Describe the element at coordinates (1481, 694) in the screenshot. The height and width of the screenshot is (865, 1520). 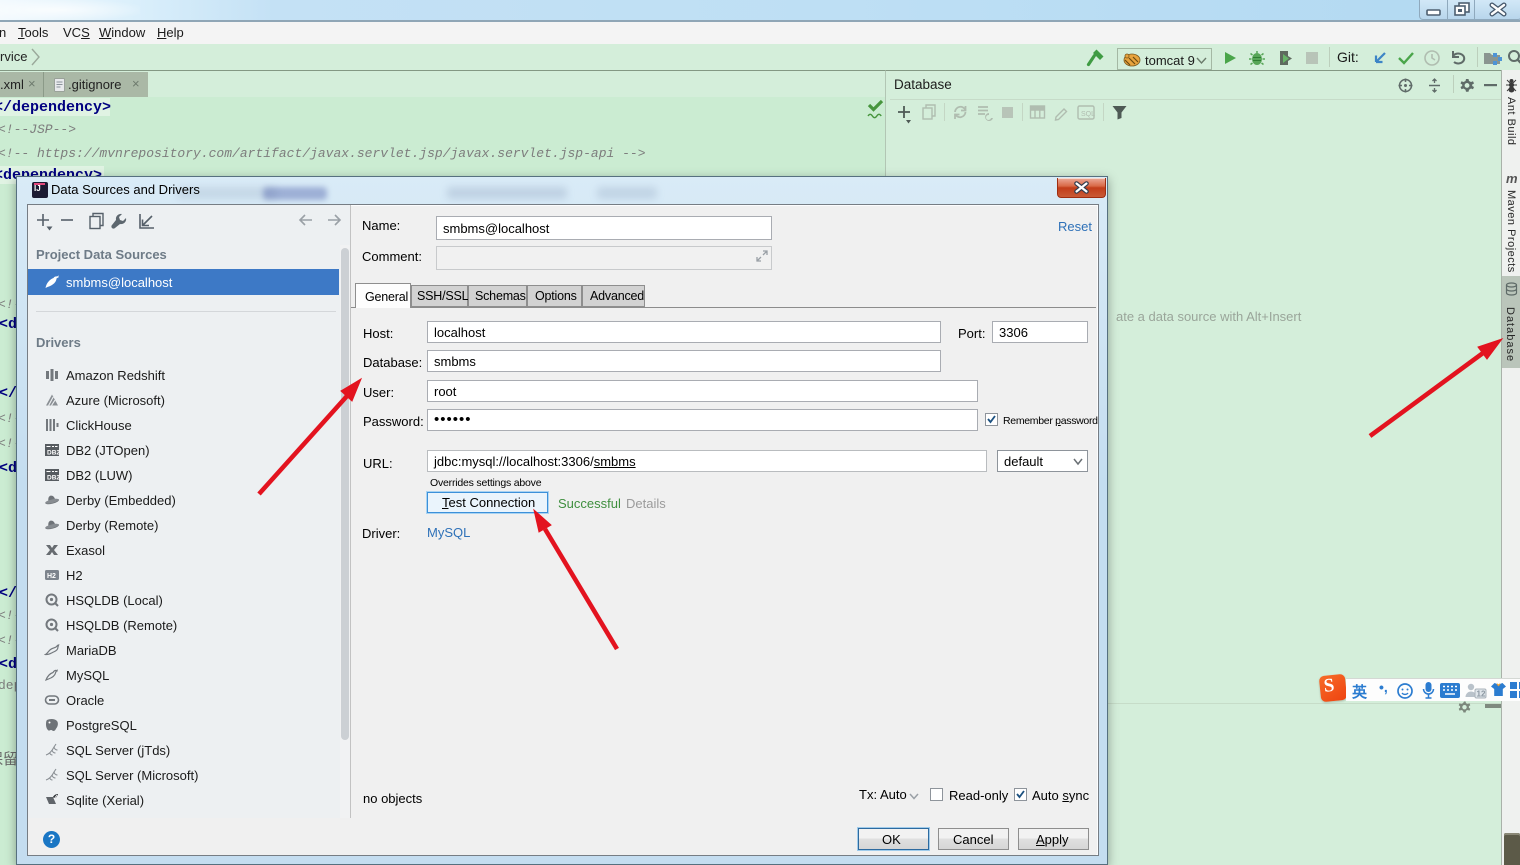
I see `svg-text: 12` at that location.